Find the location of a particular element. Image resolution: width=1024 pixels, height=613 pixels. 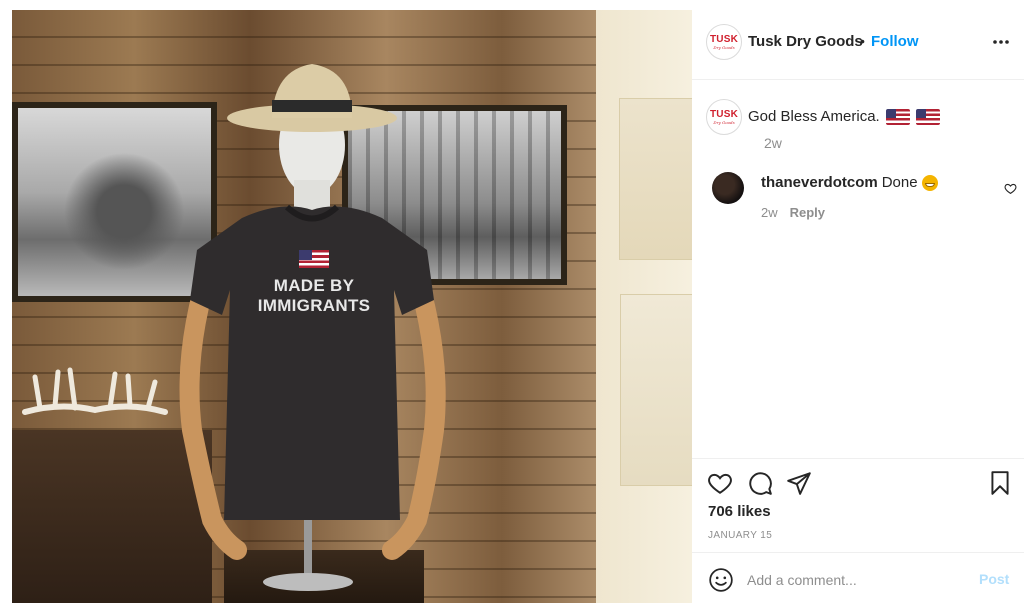

like-heart-icon is located at coordinates (720, 483).